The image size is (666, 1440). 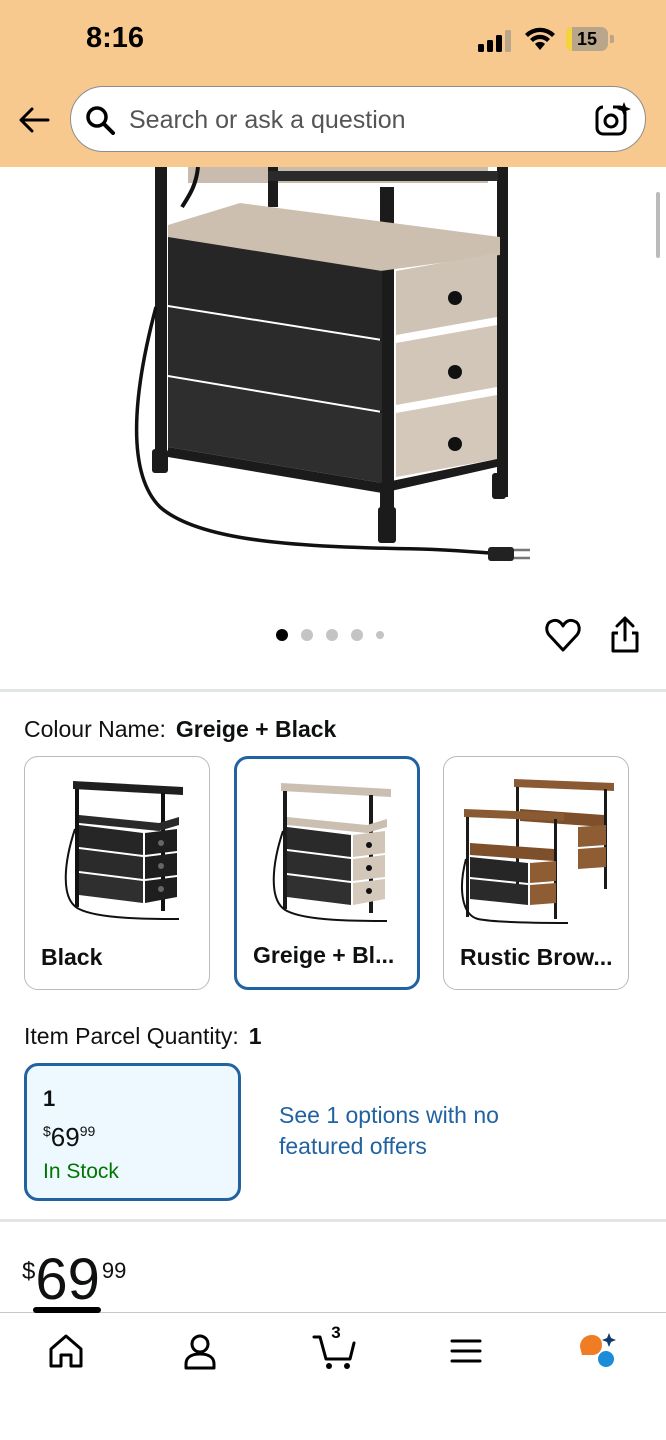 I want to click on cellular-signal-icon, so click(x=494, y=41).